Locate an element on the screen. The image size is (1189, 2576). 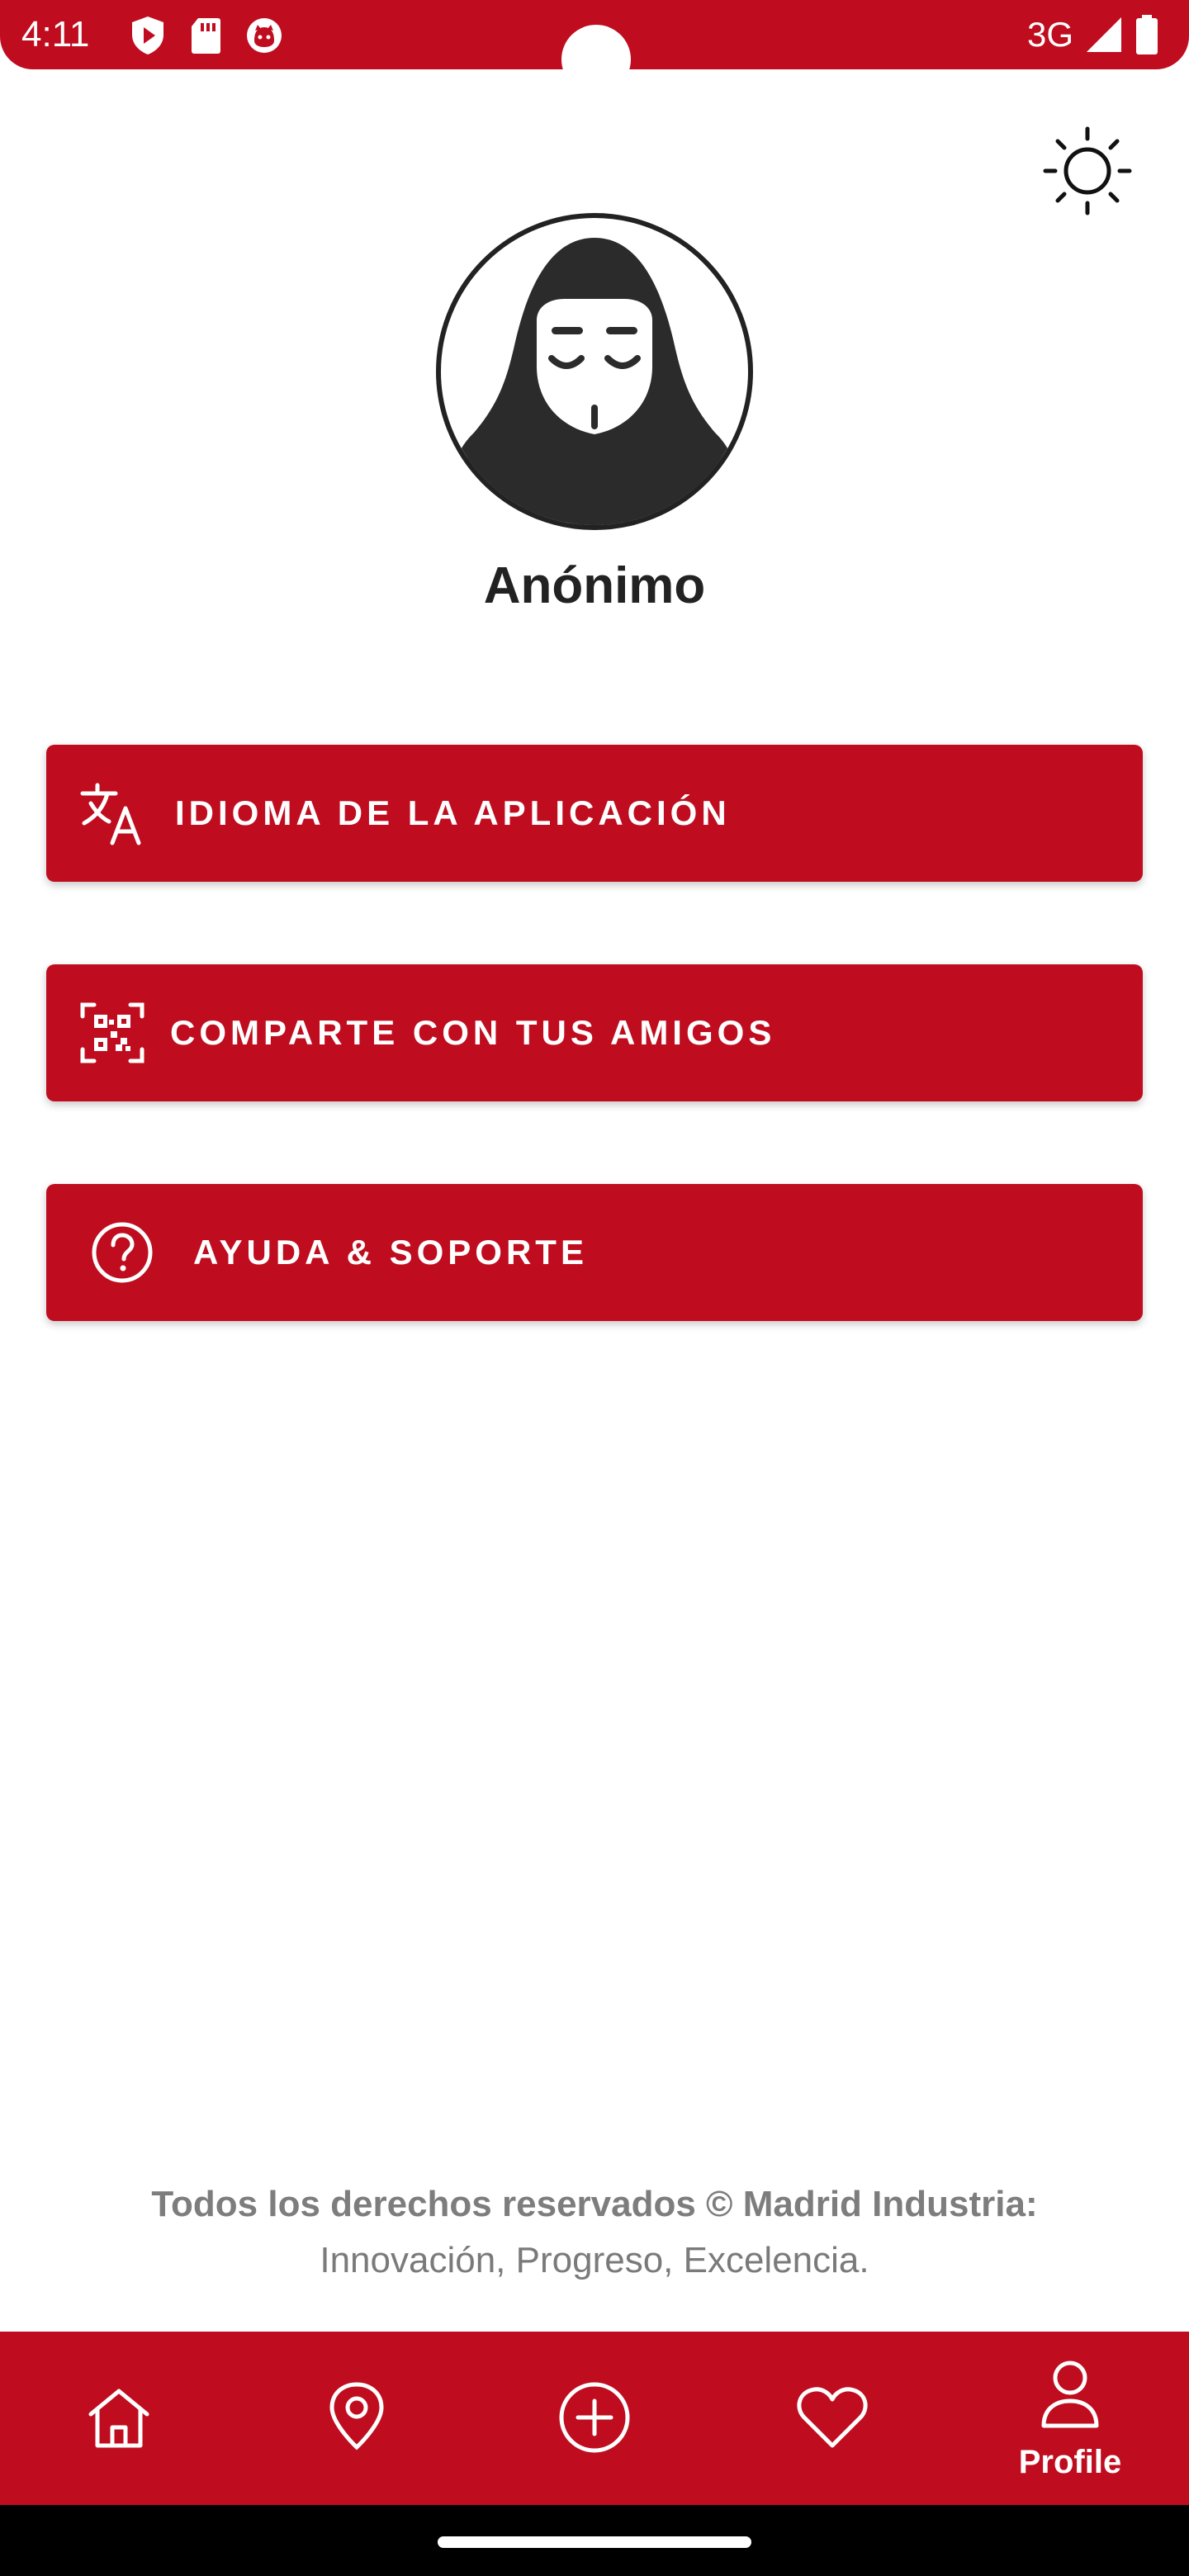
status-notification-icons is located at coordinates (206, 35).